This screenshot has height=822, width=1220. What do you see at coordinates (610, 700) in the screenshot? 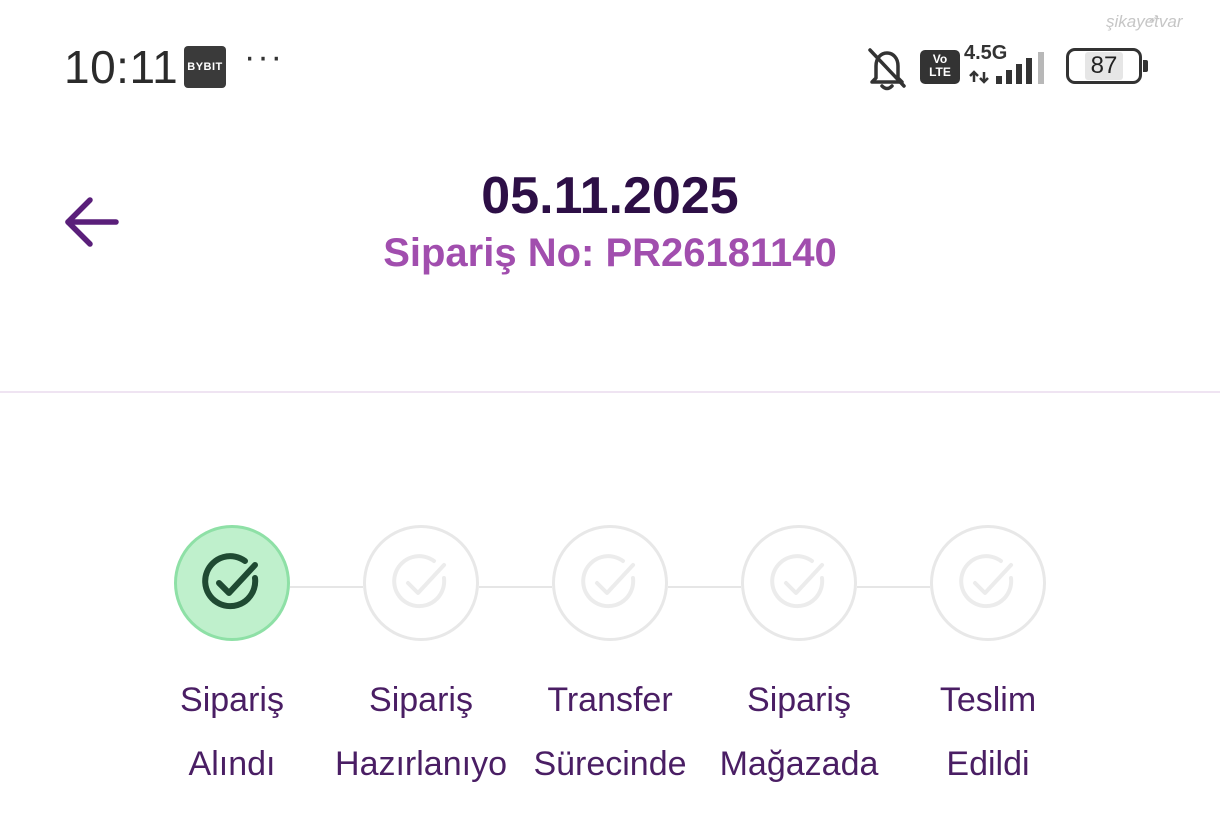
I see `step-label-line1: Transfer` at bounding box center [610, 700].